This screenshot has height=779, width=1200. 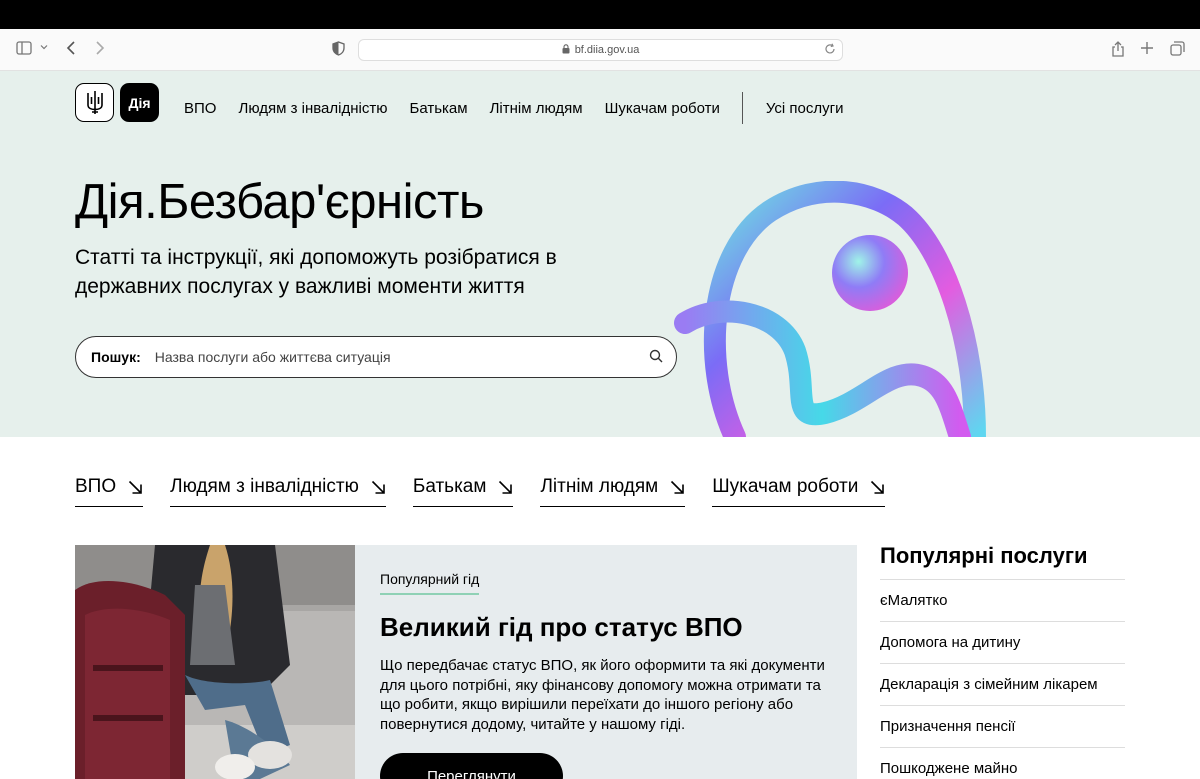 I want to click on category-link-job-seekers: Шукачам роботи, so click(x=799, y=491).